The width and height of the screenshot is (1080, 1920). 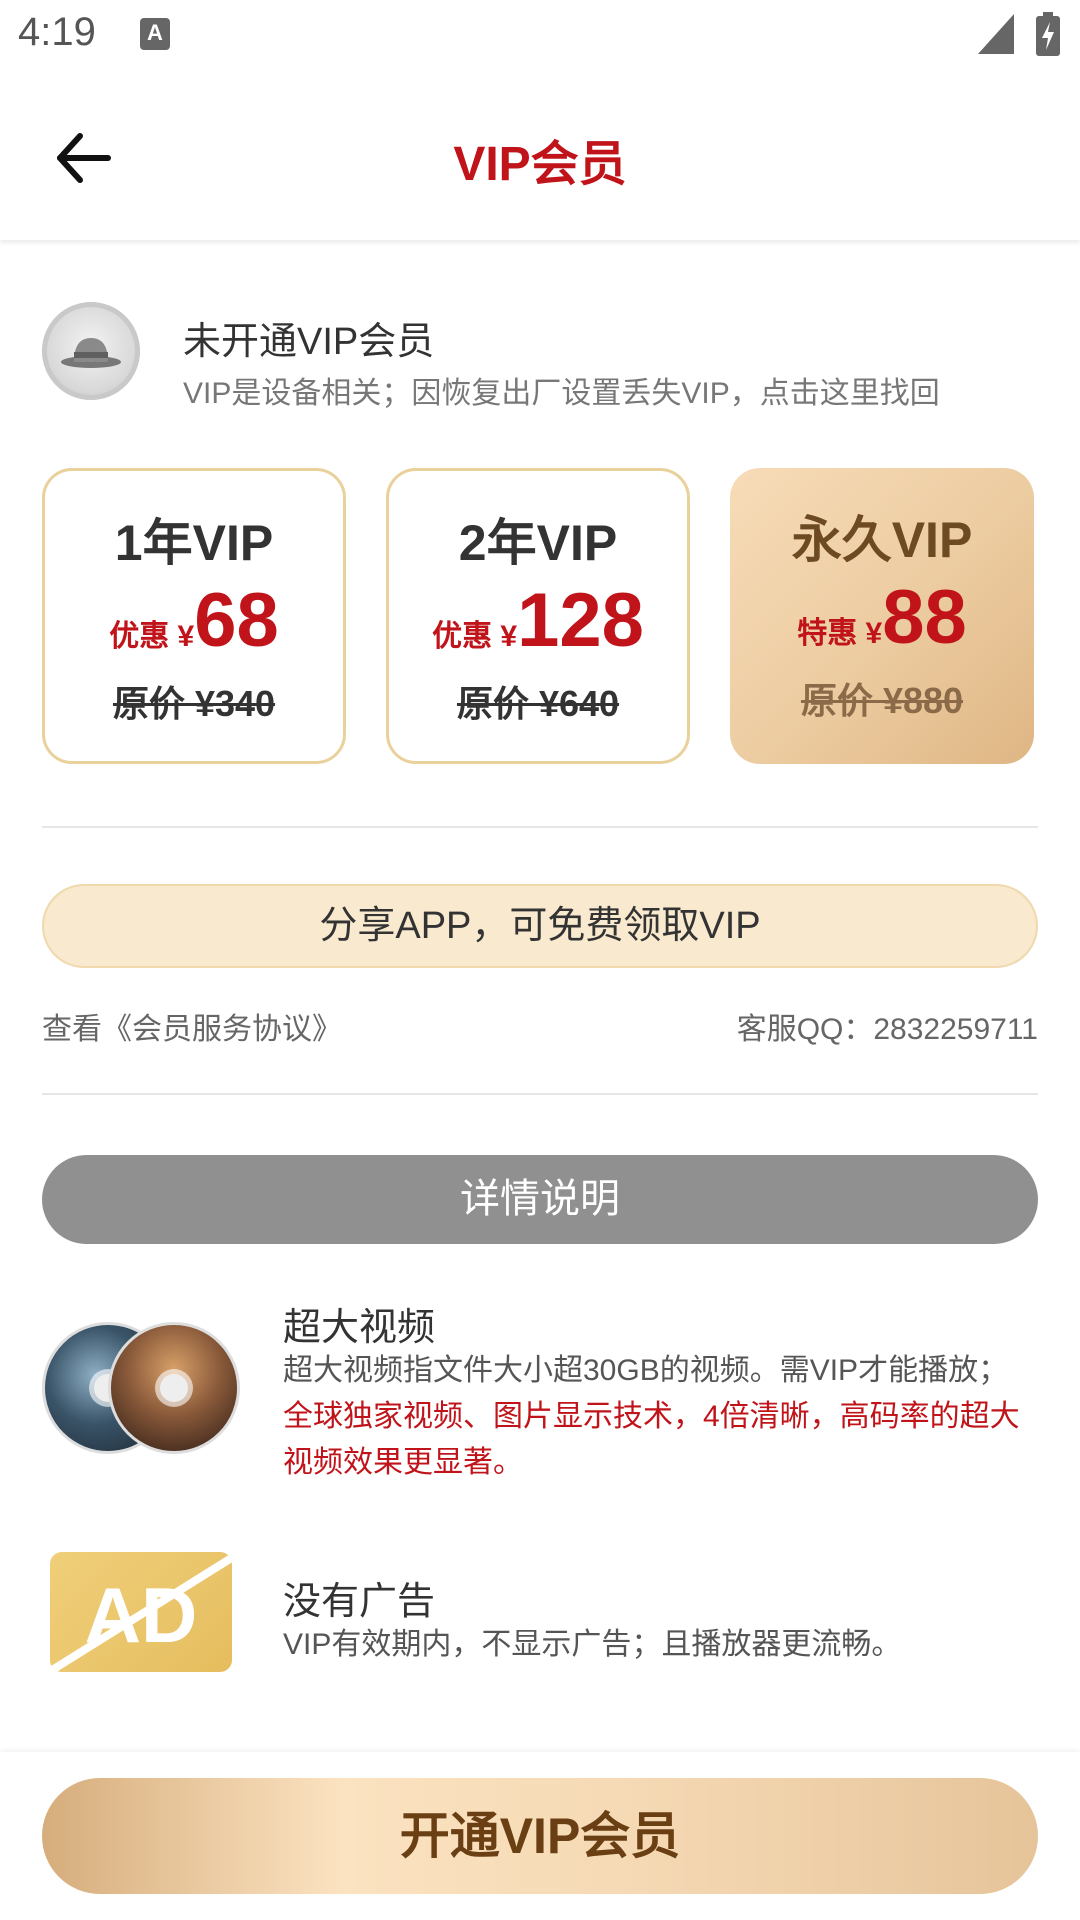 What do you see at coordinates (540, 926) in the screenshot?
I see `share-app-button: 分享APP，可免费领取VIP` at bounding box center [540, 926].